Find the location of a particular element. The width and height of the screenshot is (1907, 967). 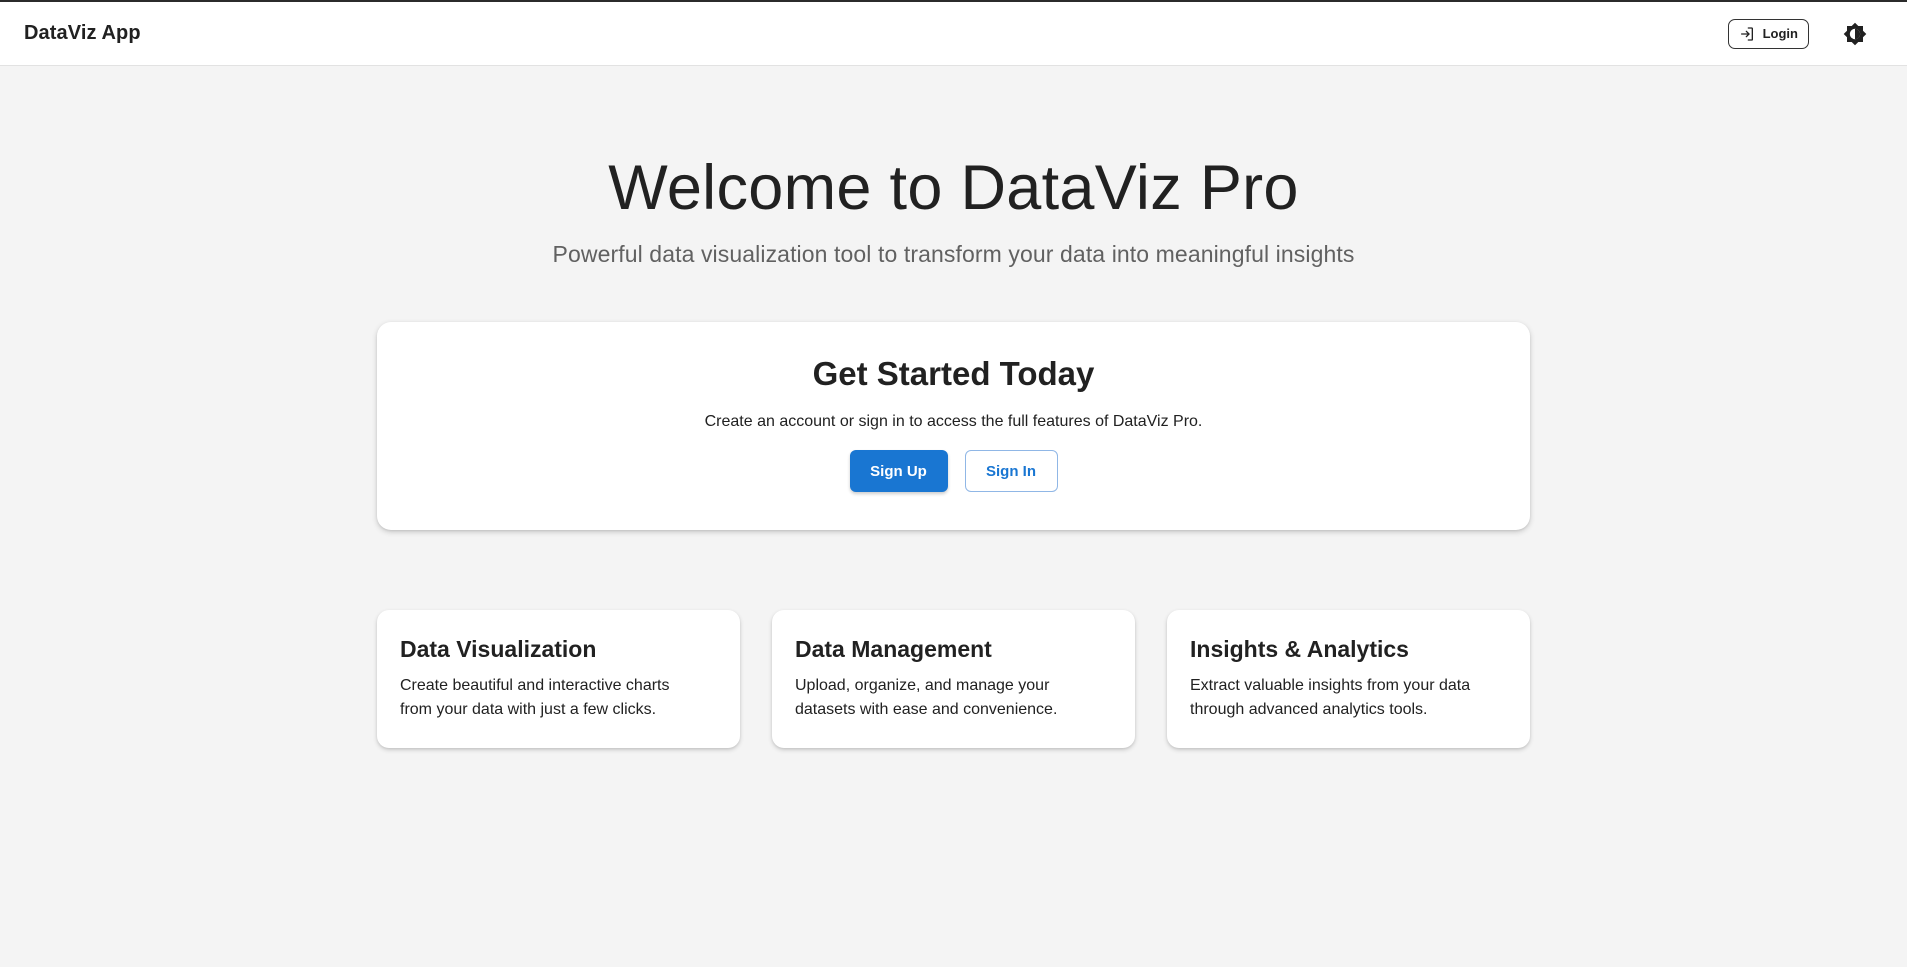

login-label: Login is located at coordinates (1780, 33).